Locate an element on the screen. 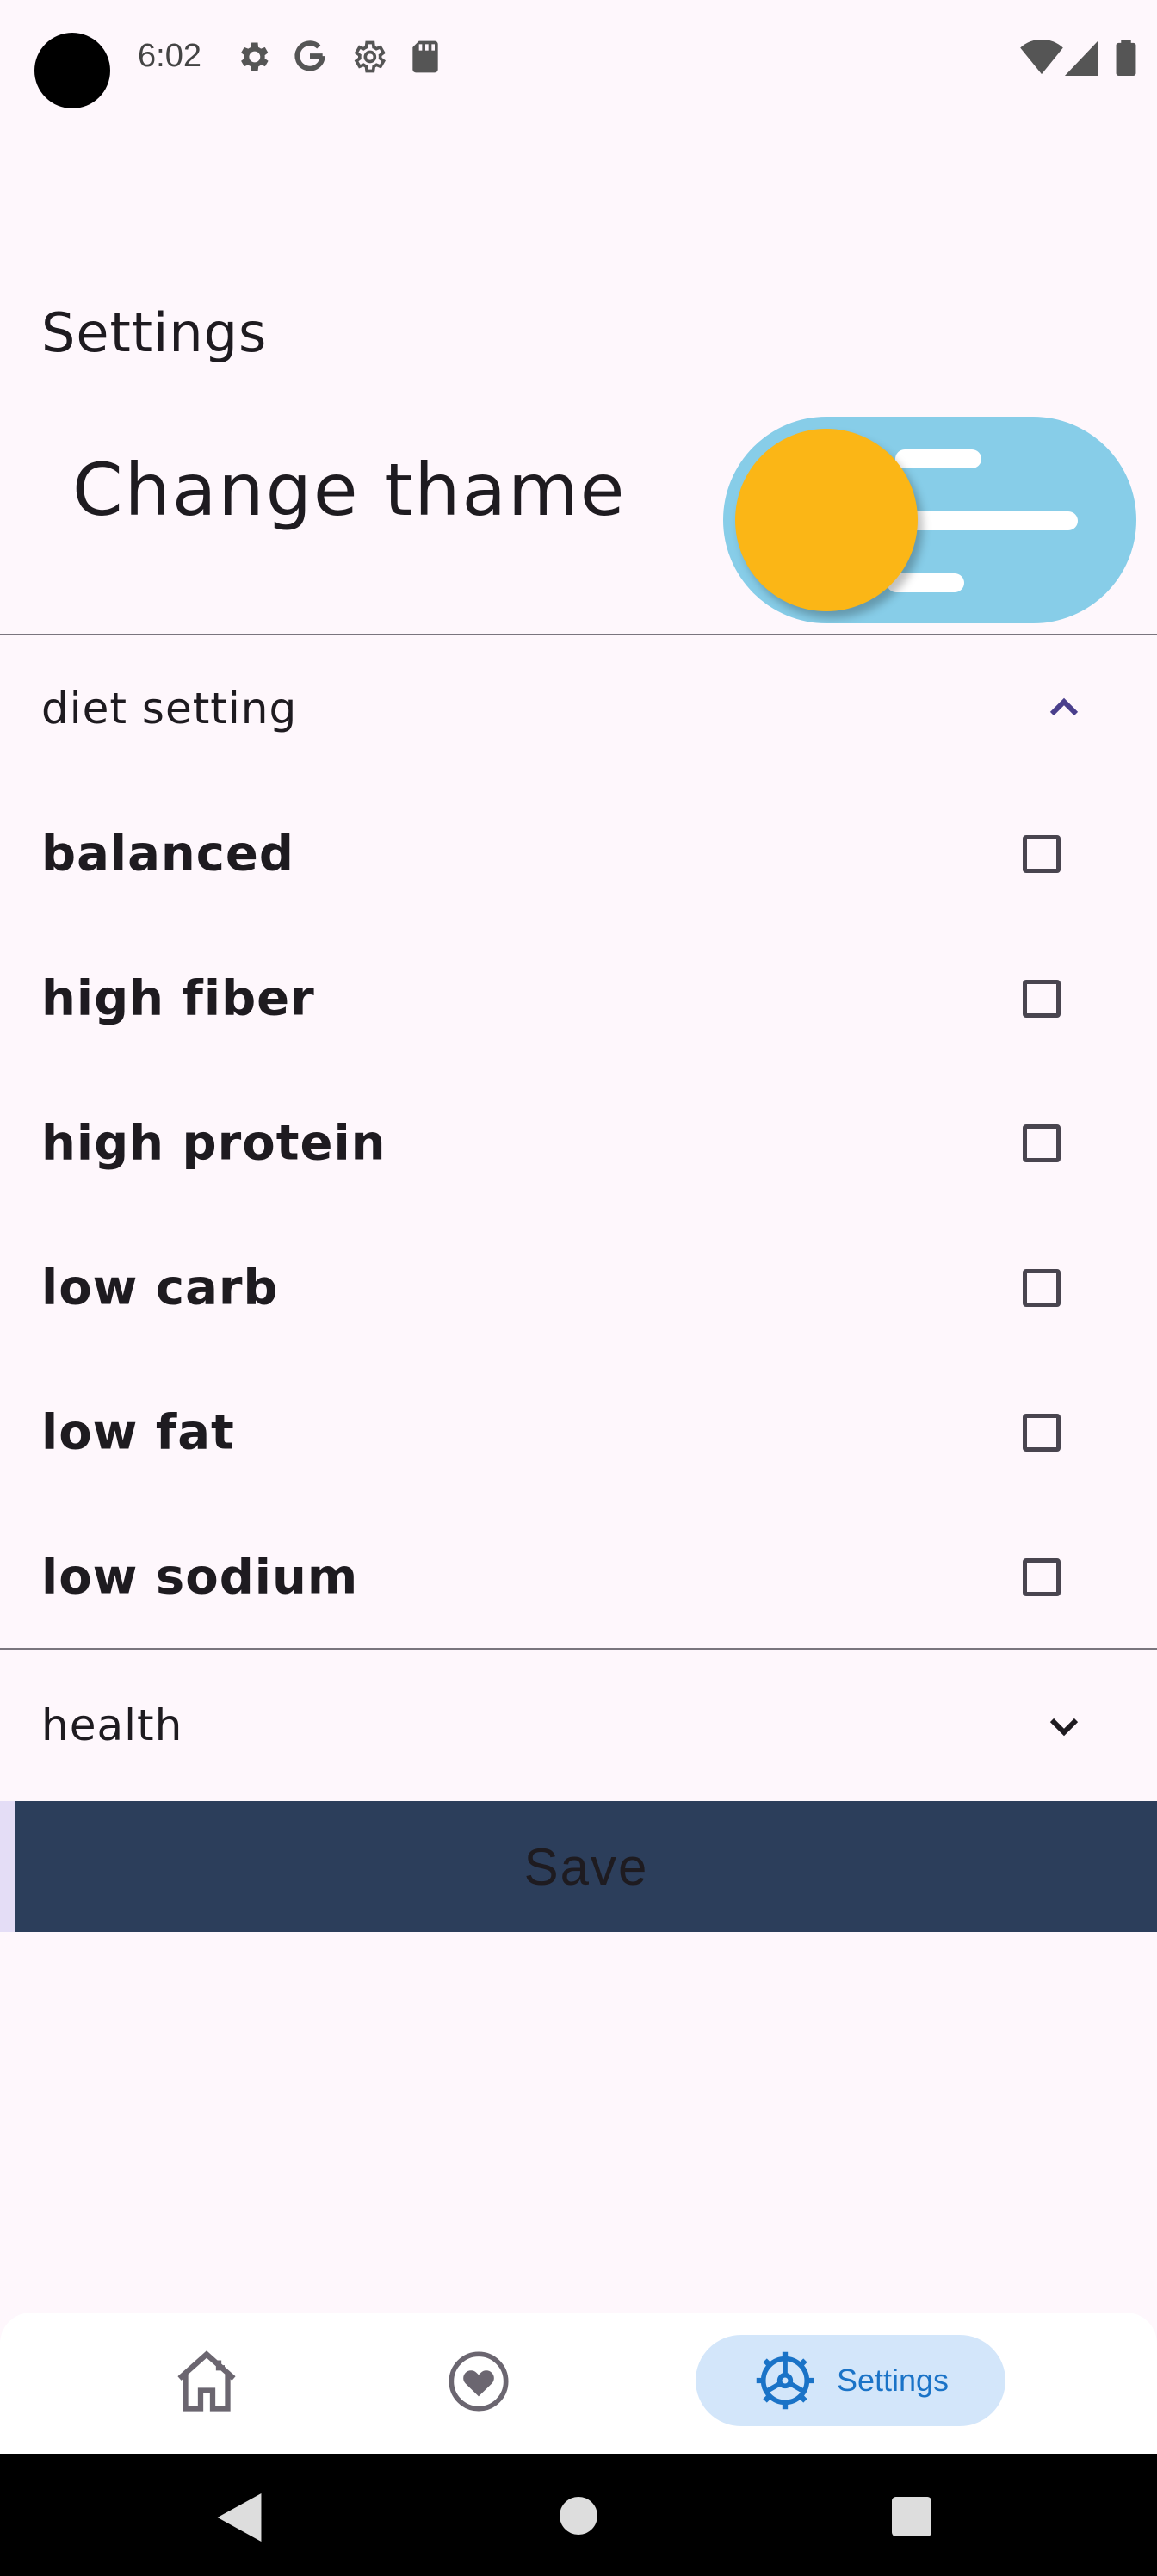 This screenshot has width=1157, height=2576. diet-option-label: high fiber is located at coordinates (178, 999).